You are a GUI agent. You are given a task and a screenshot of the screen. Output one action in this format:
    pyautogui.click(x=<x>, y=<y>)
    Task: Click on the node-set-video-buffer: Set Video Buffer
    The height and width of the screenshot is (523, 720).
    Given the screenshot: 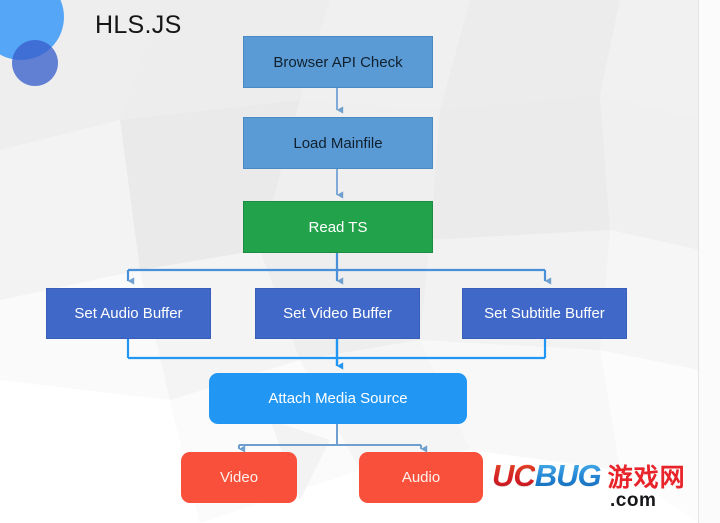 What is the action you would take?
    pyautogui.click(x=337, y=313)
    